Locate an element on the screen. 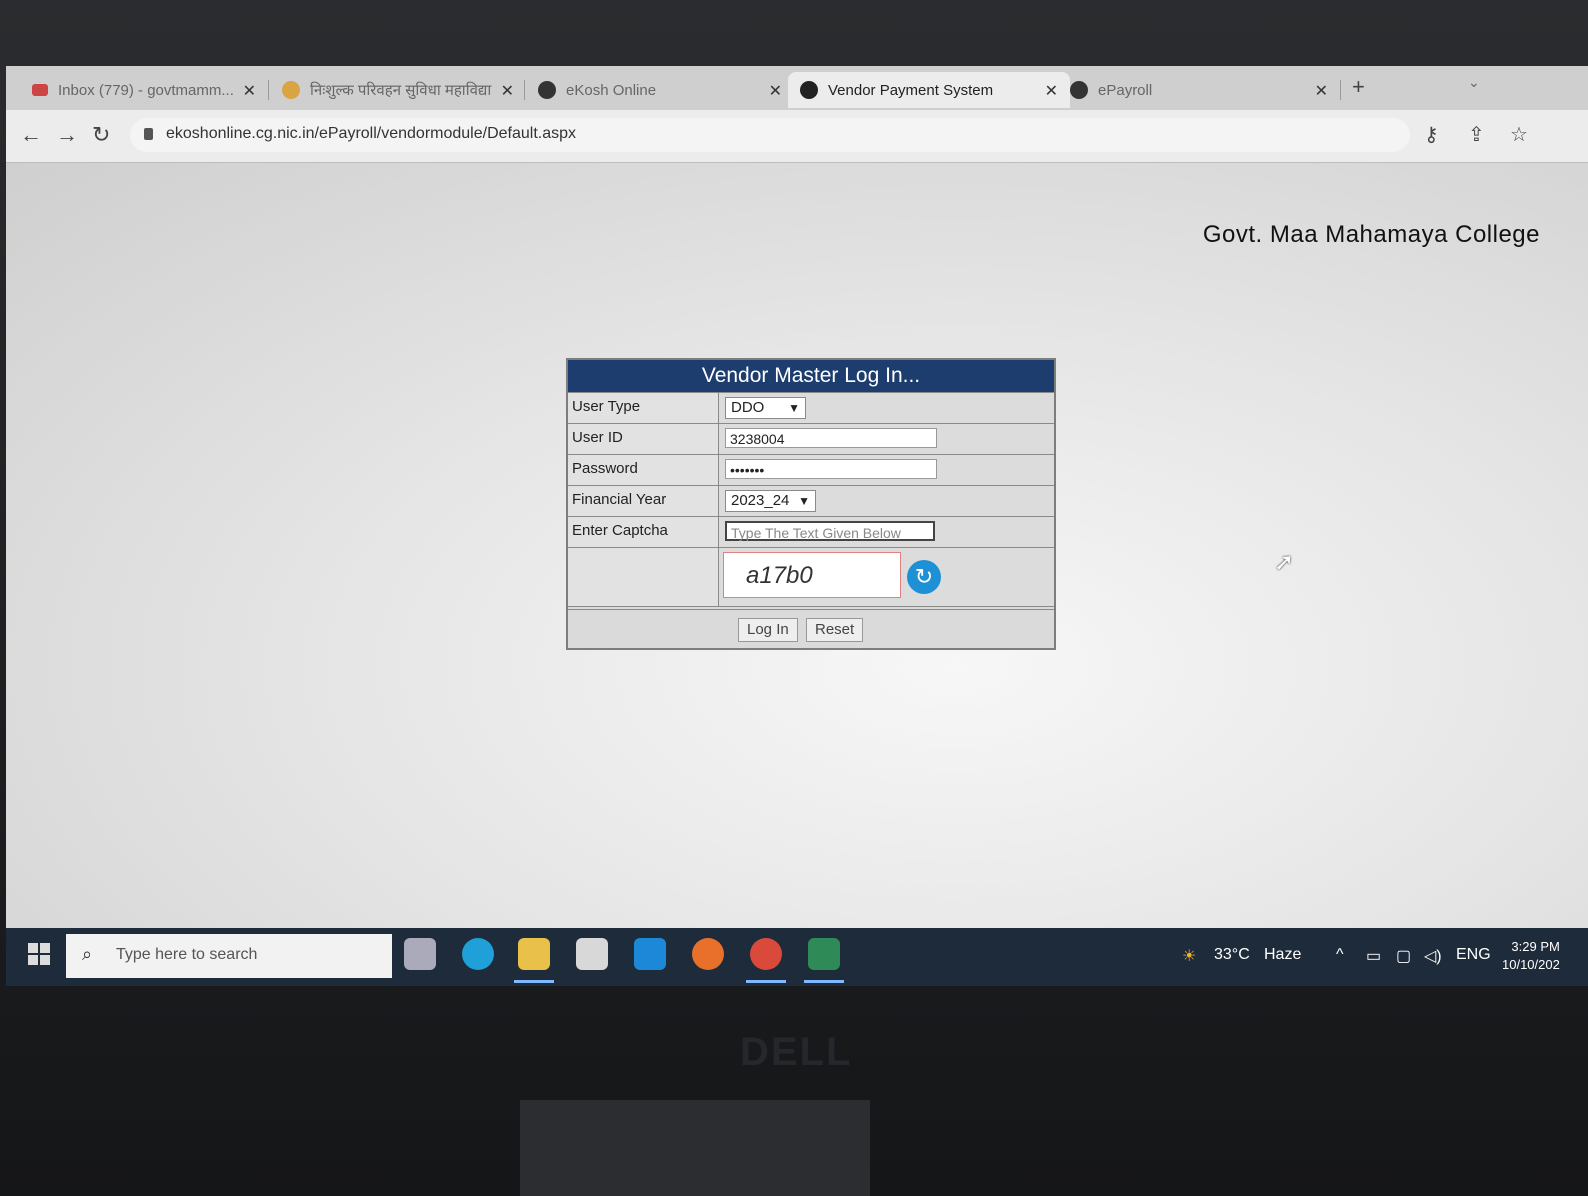  taskbar-search: ⌕ Type here to search is located at coordinates (229, 956).